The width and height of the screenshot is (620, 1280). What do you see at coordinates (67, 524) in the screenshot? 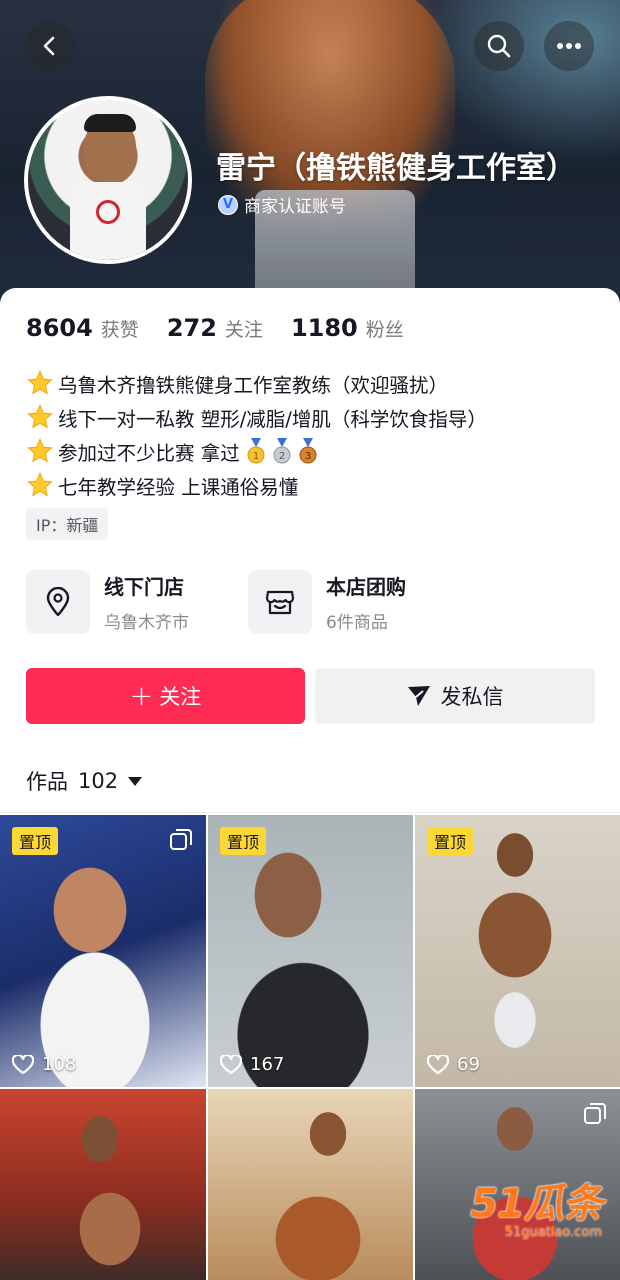
I see `ip-location-tag: IP：新疆` at bounding box center [67, 524].